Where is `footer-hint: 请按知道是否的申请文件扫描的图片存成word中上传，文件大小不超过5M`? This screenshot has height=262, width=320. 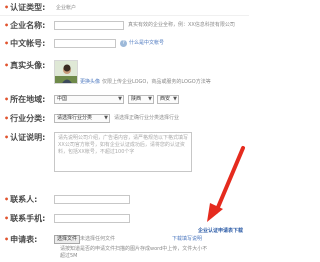 footer-hint: 请按知道是否的申请文件扫描的图片存成word中上传，文件大小不超过5M is located at coordinates (134, 252).